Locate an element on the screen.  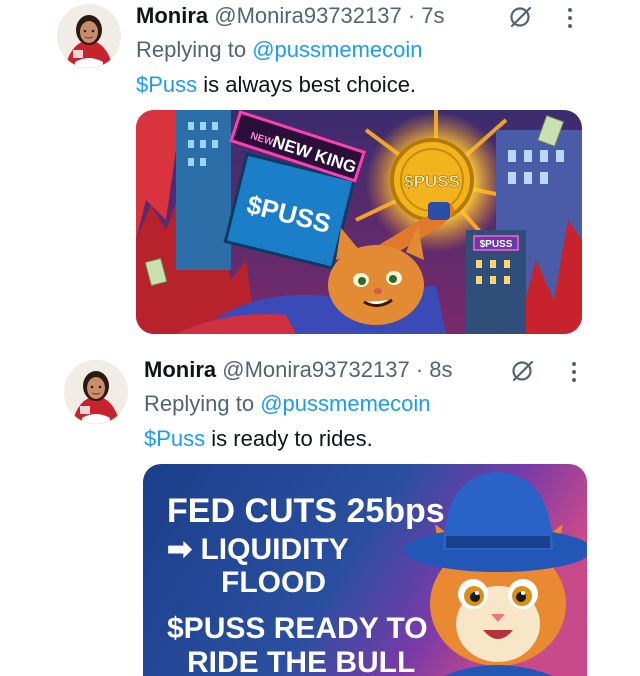
tweet-body: is always best choice. is located at coordinates (310, 84).